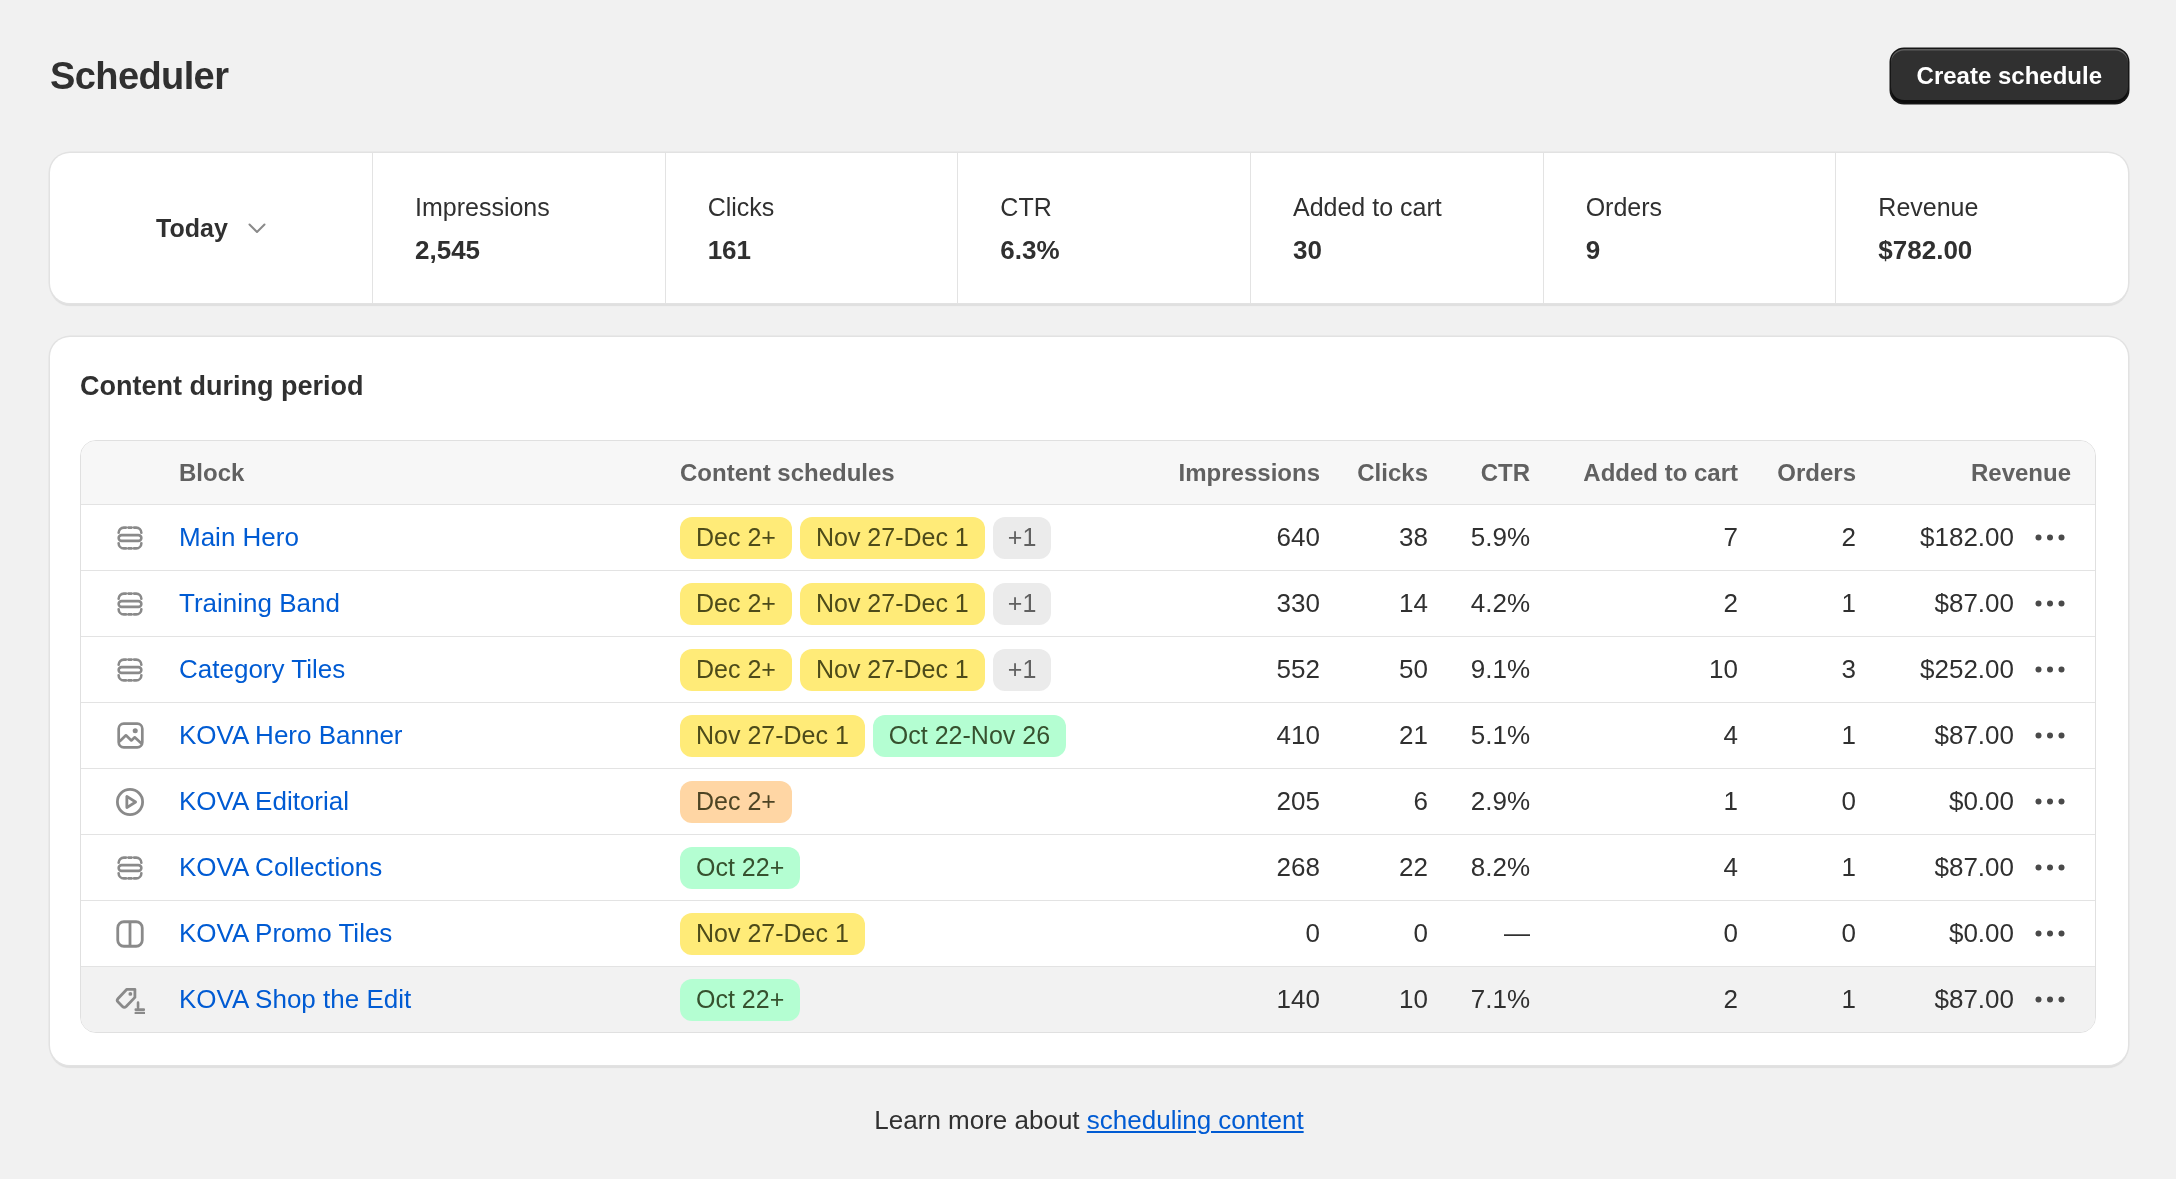  Describe the element at coordinates (1500, 867) in the screenshot. I see `table-cell: 8.2%` at that location.